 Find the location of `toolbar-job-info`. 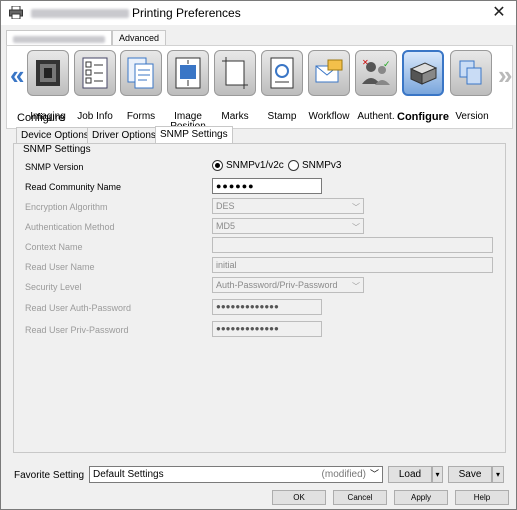

toolbar-job-info is located at coordinates (95, 78).